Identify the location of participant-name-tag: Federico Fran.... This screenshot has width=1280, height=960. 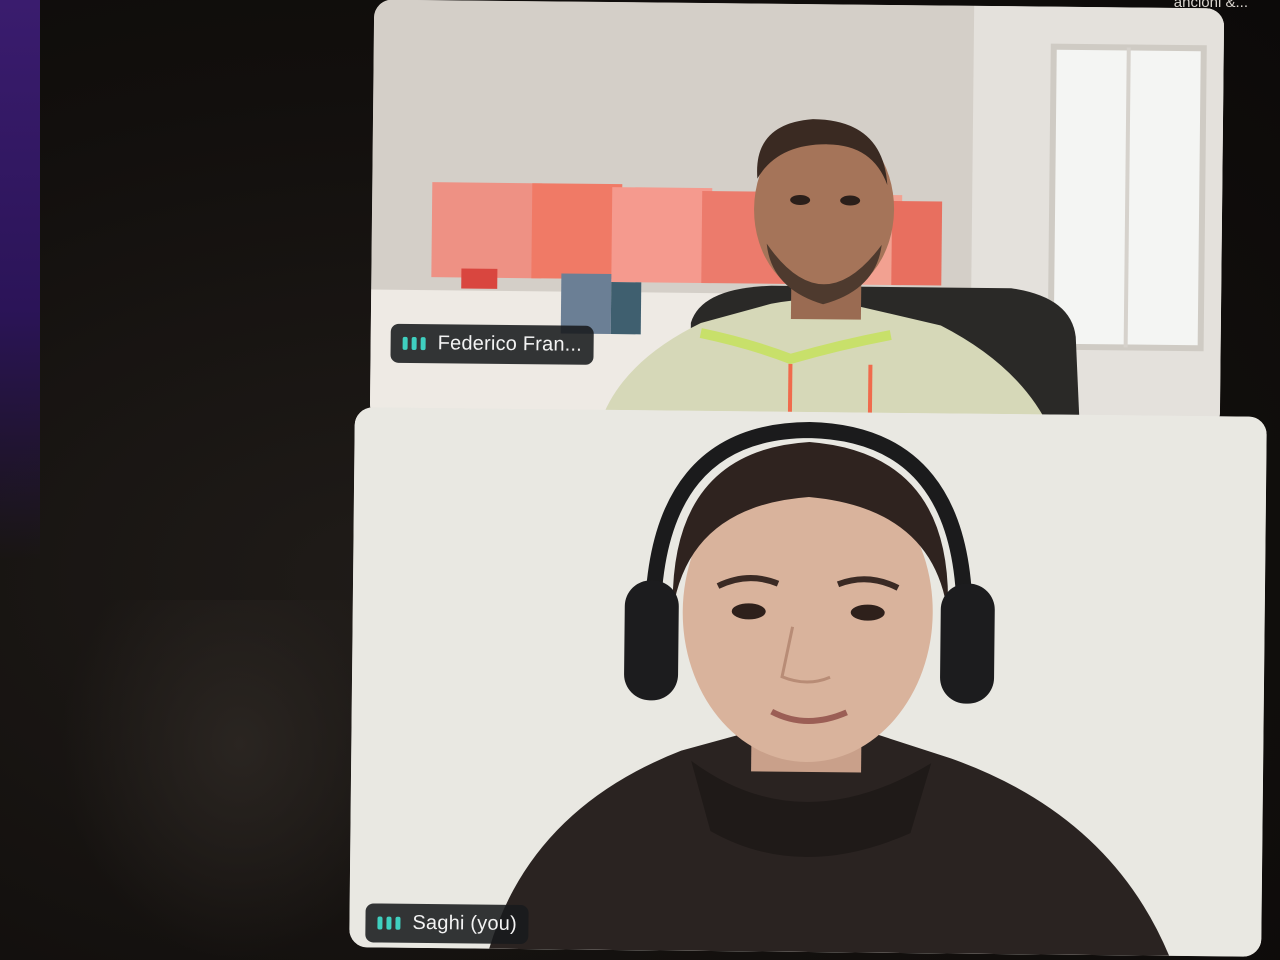
(492, 344).